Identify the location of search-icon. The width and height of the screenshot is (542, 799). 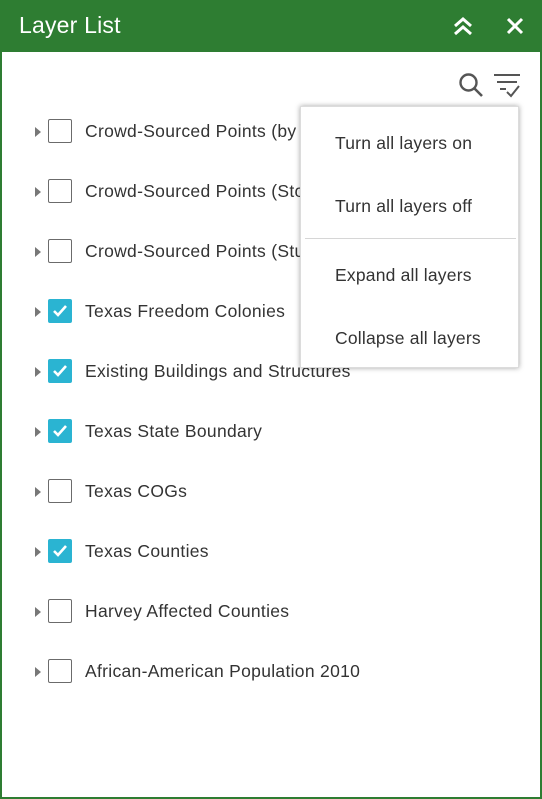
(471, 85).